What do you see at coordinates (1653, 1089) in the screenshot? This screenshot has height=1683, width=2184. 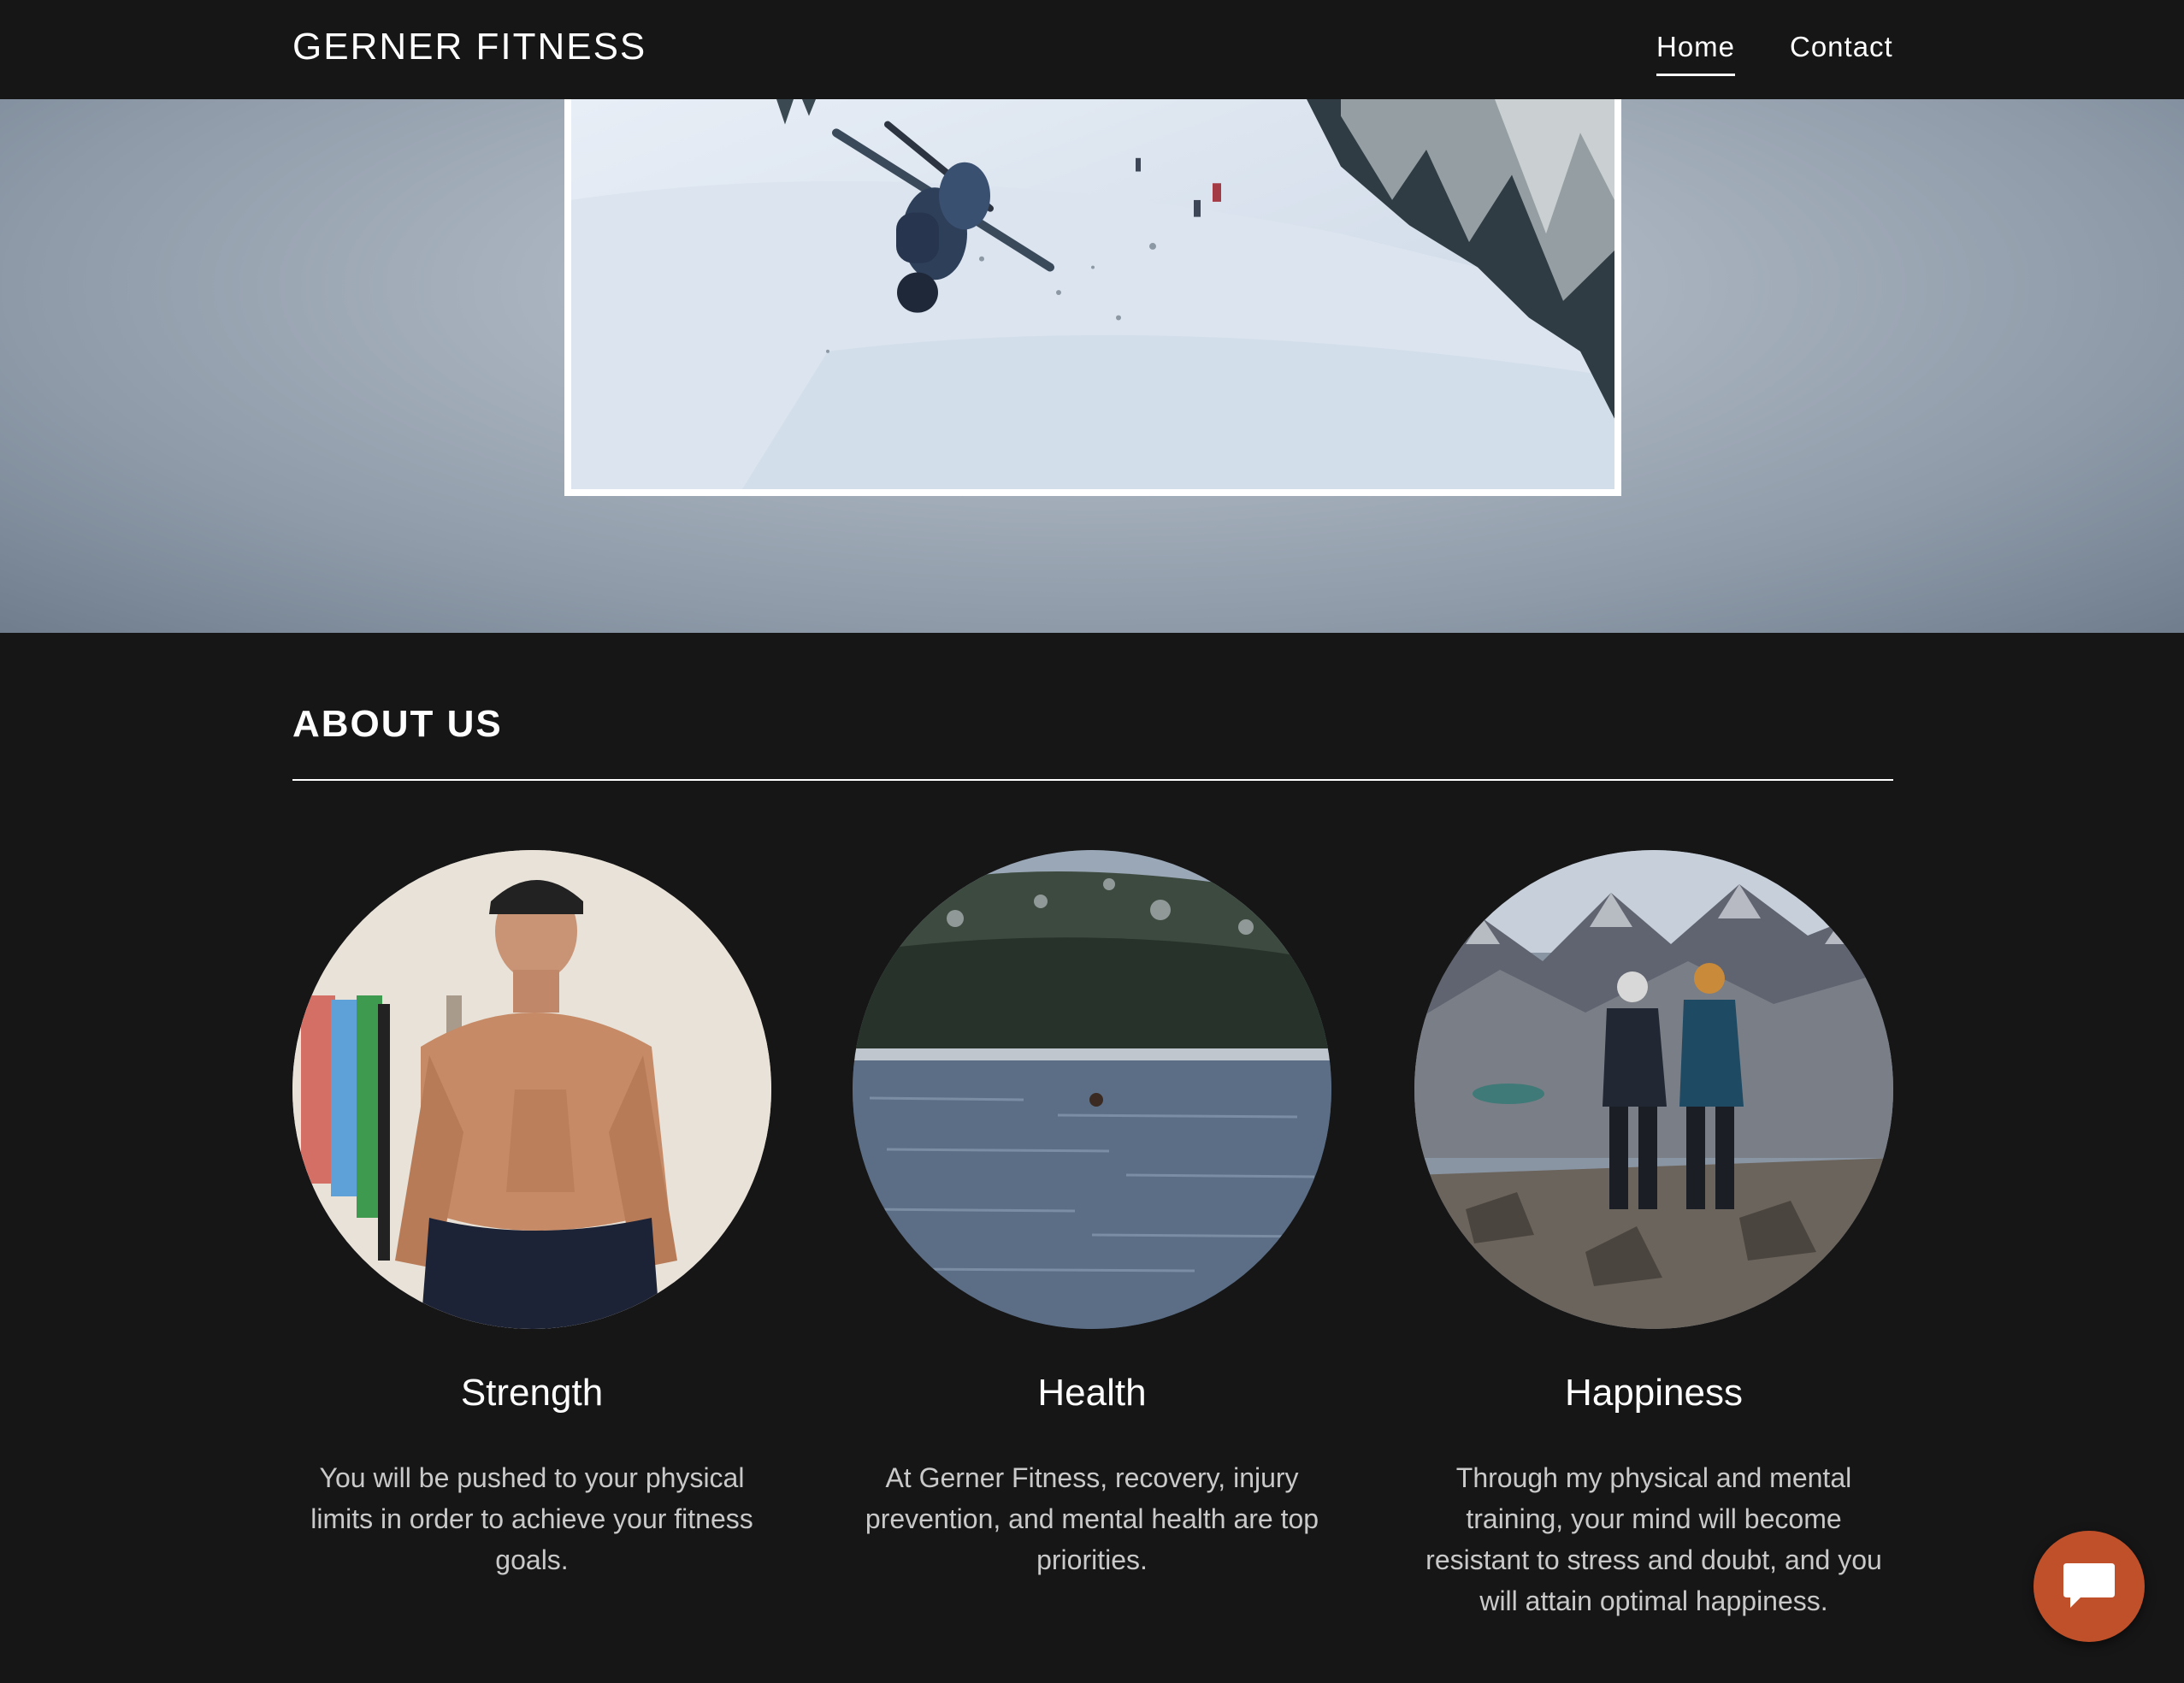 I see `mountain-hikers-photo` at bounding box center [1653, 1089].